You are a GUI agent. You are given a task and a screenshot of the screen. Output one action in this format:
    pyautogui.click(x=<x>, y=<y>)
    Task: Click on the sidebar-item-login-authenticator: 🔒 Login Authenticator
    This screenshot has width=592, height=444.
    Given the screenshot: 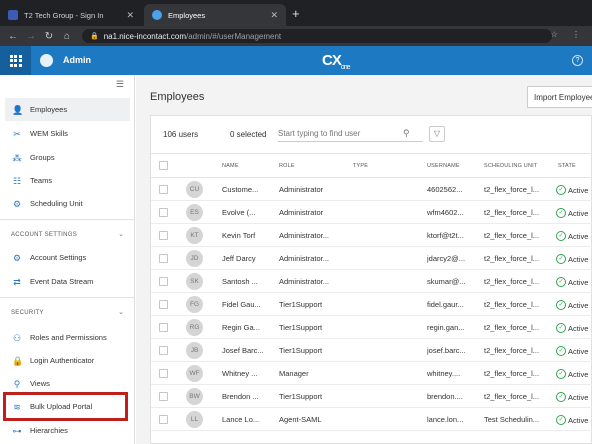 What is the action you would take?
    pyautogui.click(x=67, y=360)
    